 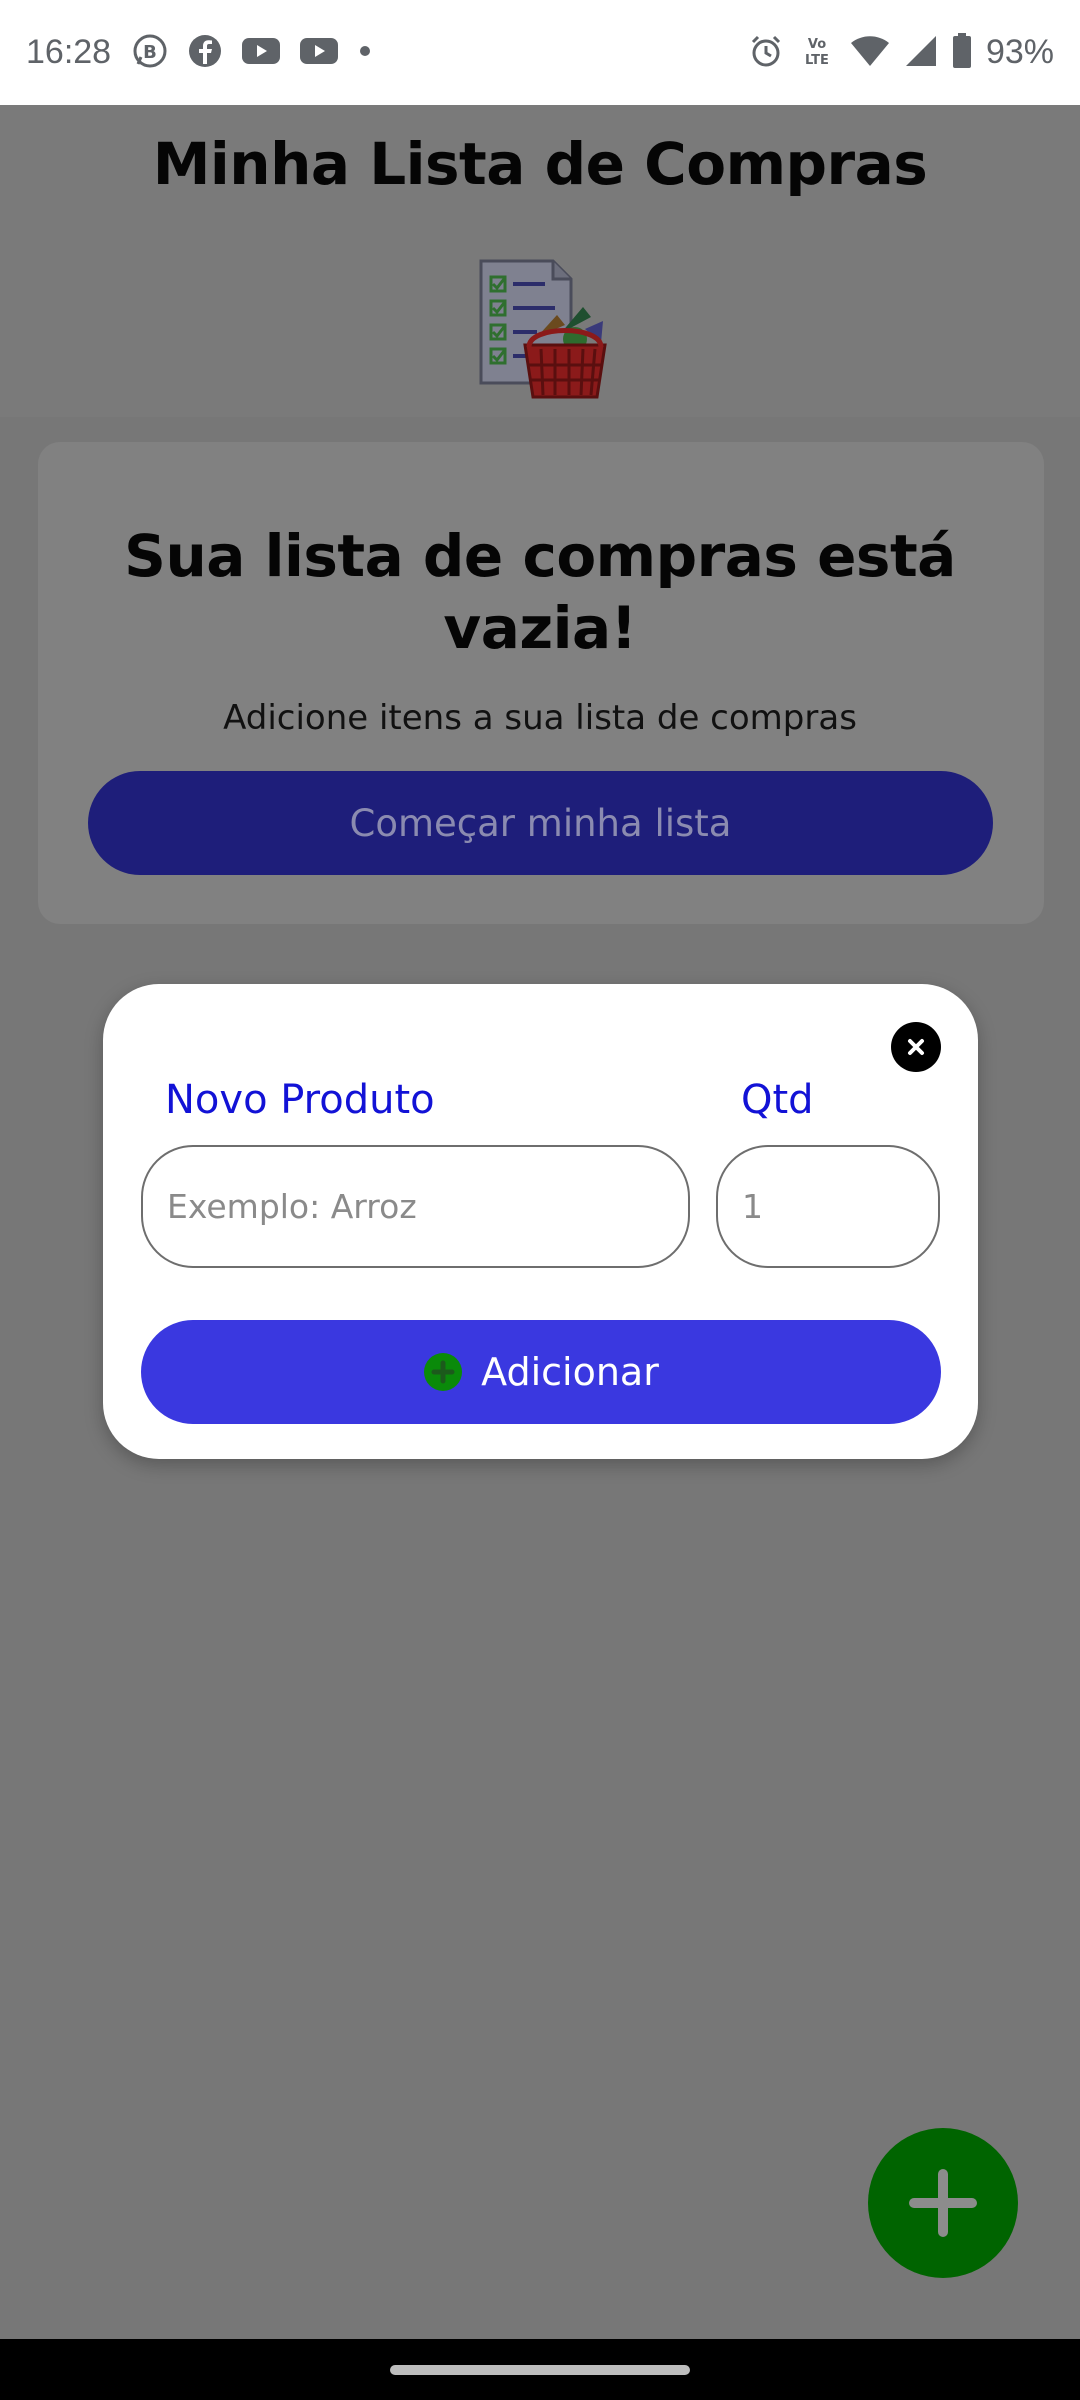 What do you see at coordinates (777, 1100) in the screenshot?
I see `quantity-label: Qtd` at bounding box center [777, 1100].